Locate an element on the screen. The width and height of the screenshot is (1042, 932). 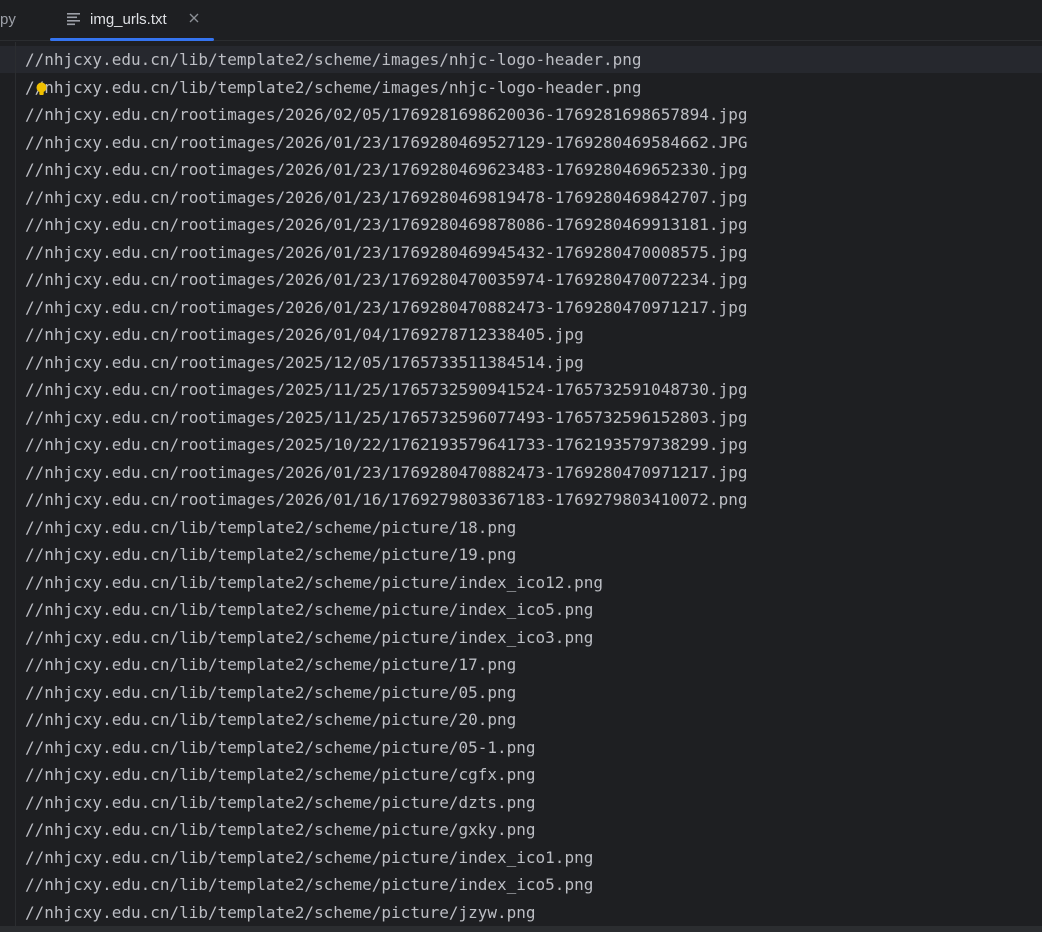
tab-label: img_urls.txt is located at coordinates (128, 19).